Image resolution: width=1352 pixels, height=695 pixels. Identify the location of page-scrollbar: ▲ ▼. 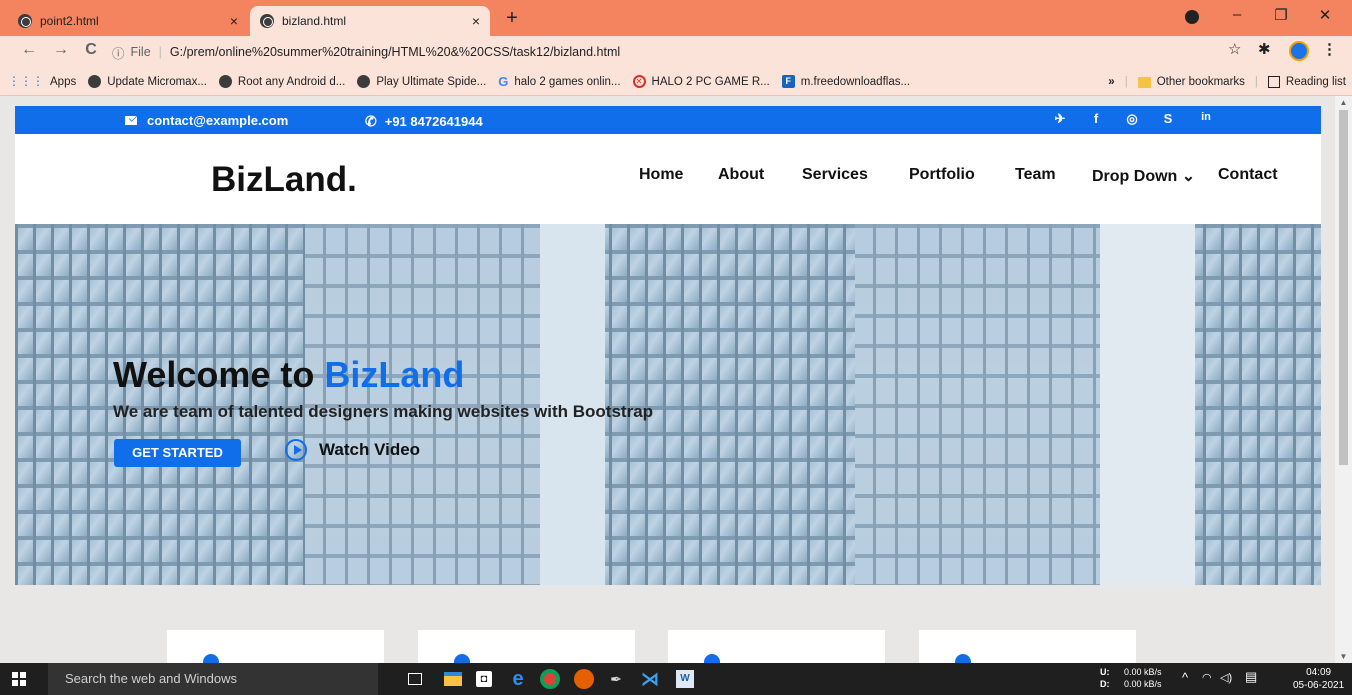
(1343, 379).